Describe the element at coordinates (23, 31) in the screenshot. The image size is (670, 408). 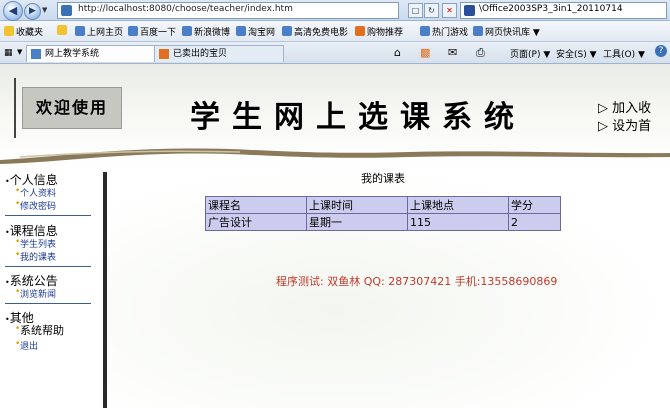
I see `favorites-button: 收藏夹` at that location.